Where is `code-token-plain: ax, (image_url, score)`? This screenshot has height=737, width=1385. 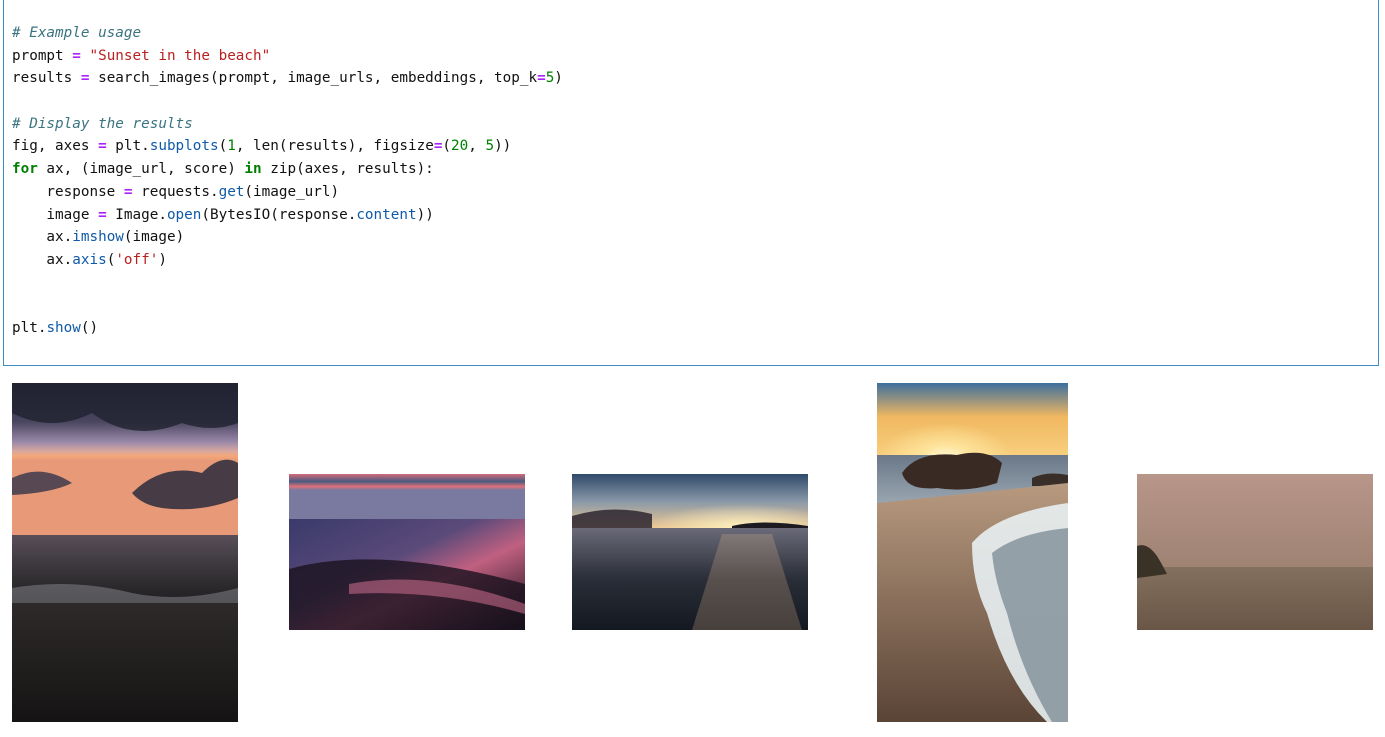
code-token-plain: ax, (image_url, score) is located at coordinates (141, 169).